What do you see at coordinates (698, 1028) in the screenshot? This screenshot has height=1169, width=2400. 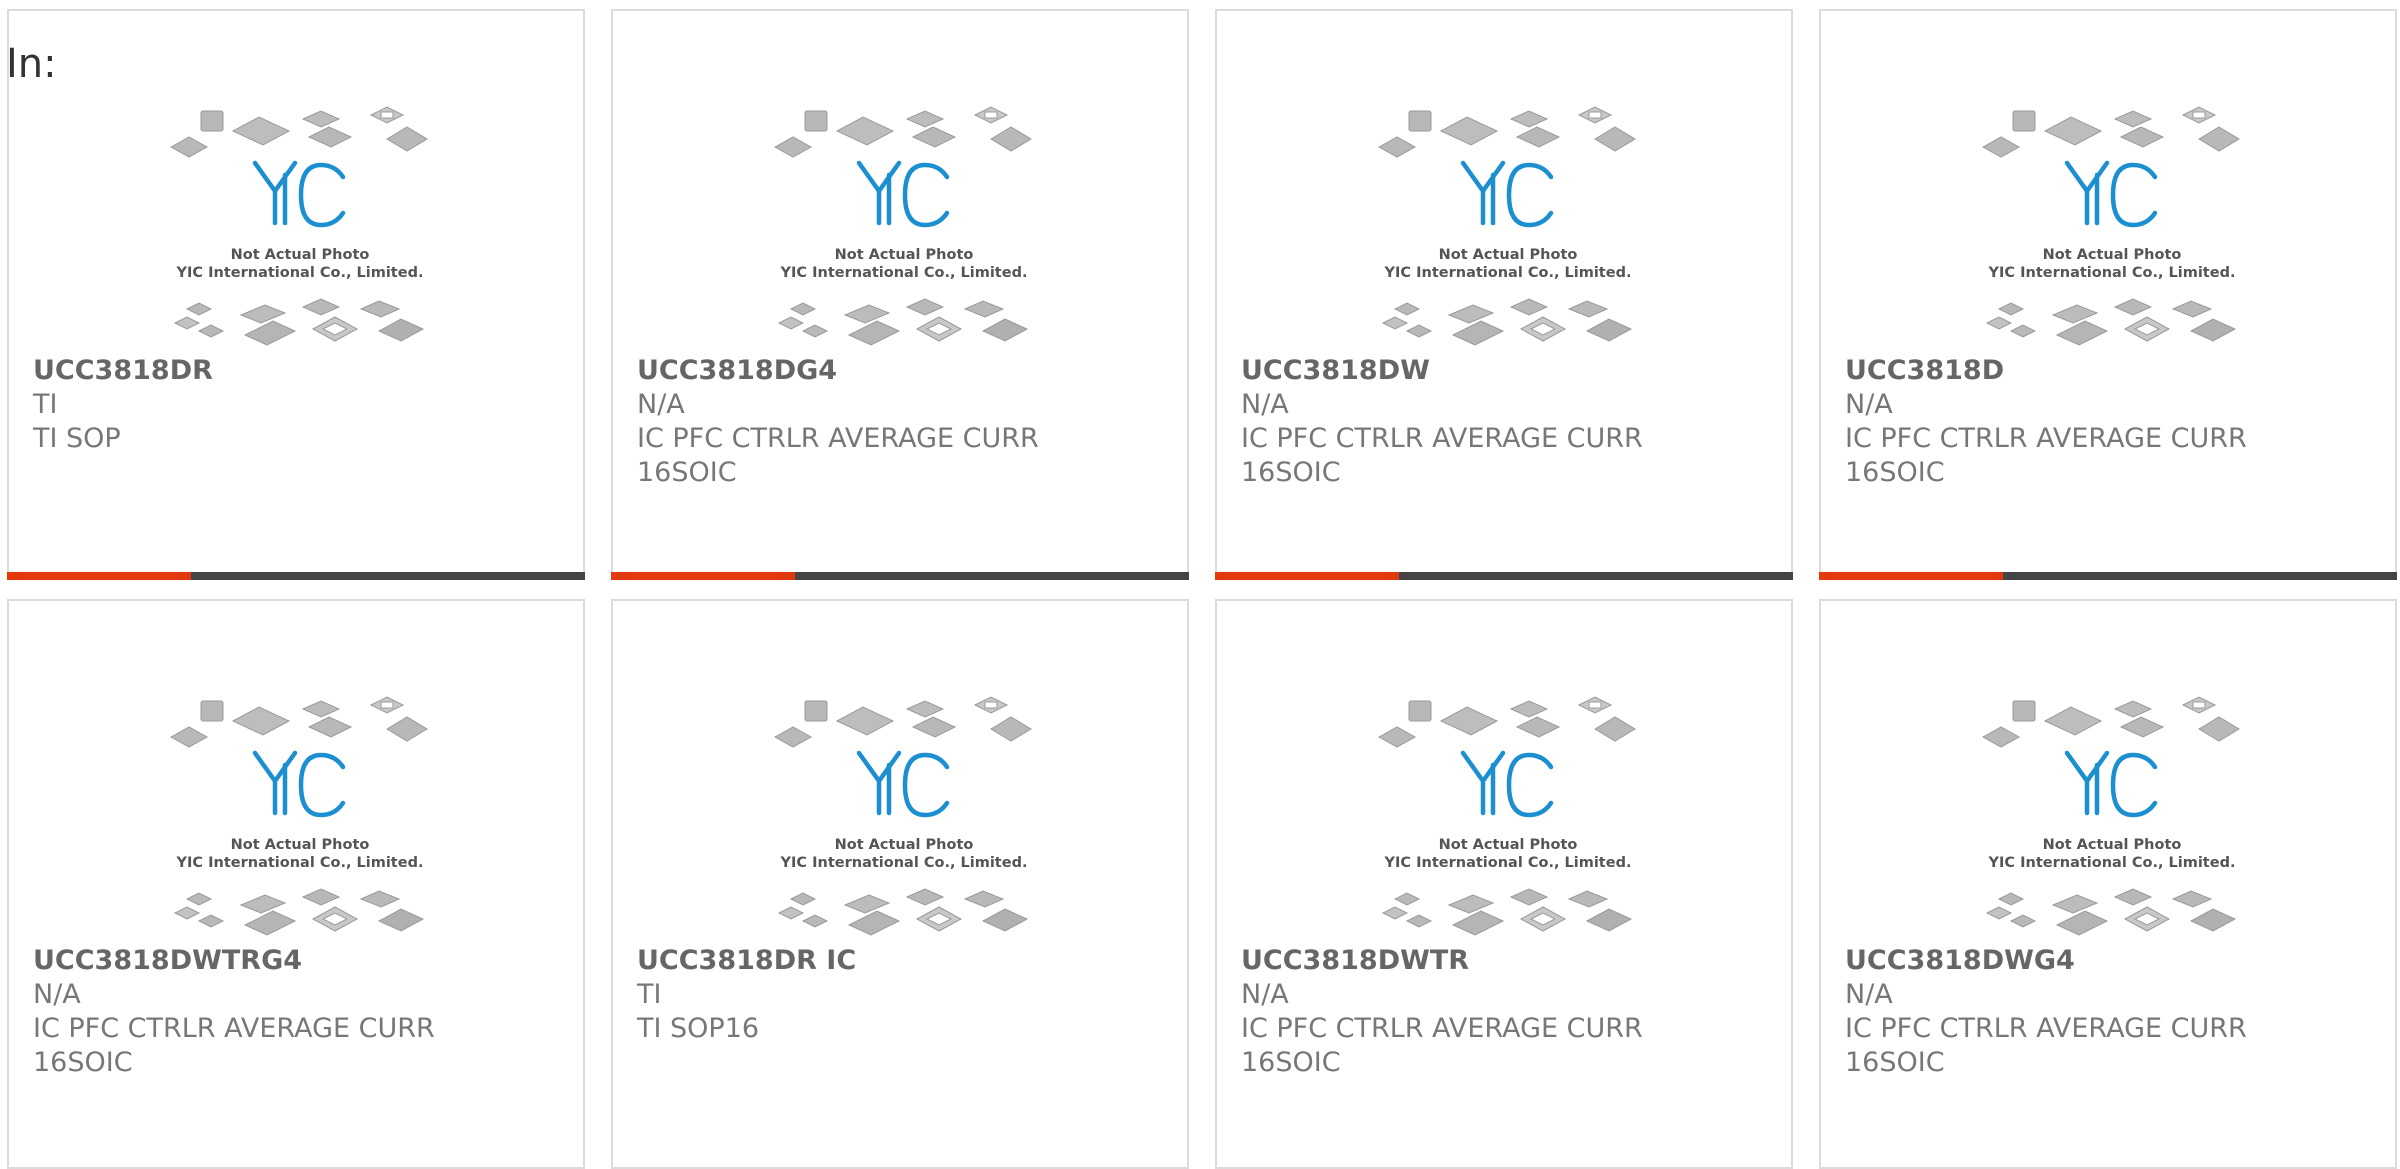 I see `description: TI SOP16` at bounding box center [698, 1028].